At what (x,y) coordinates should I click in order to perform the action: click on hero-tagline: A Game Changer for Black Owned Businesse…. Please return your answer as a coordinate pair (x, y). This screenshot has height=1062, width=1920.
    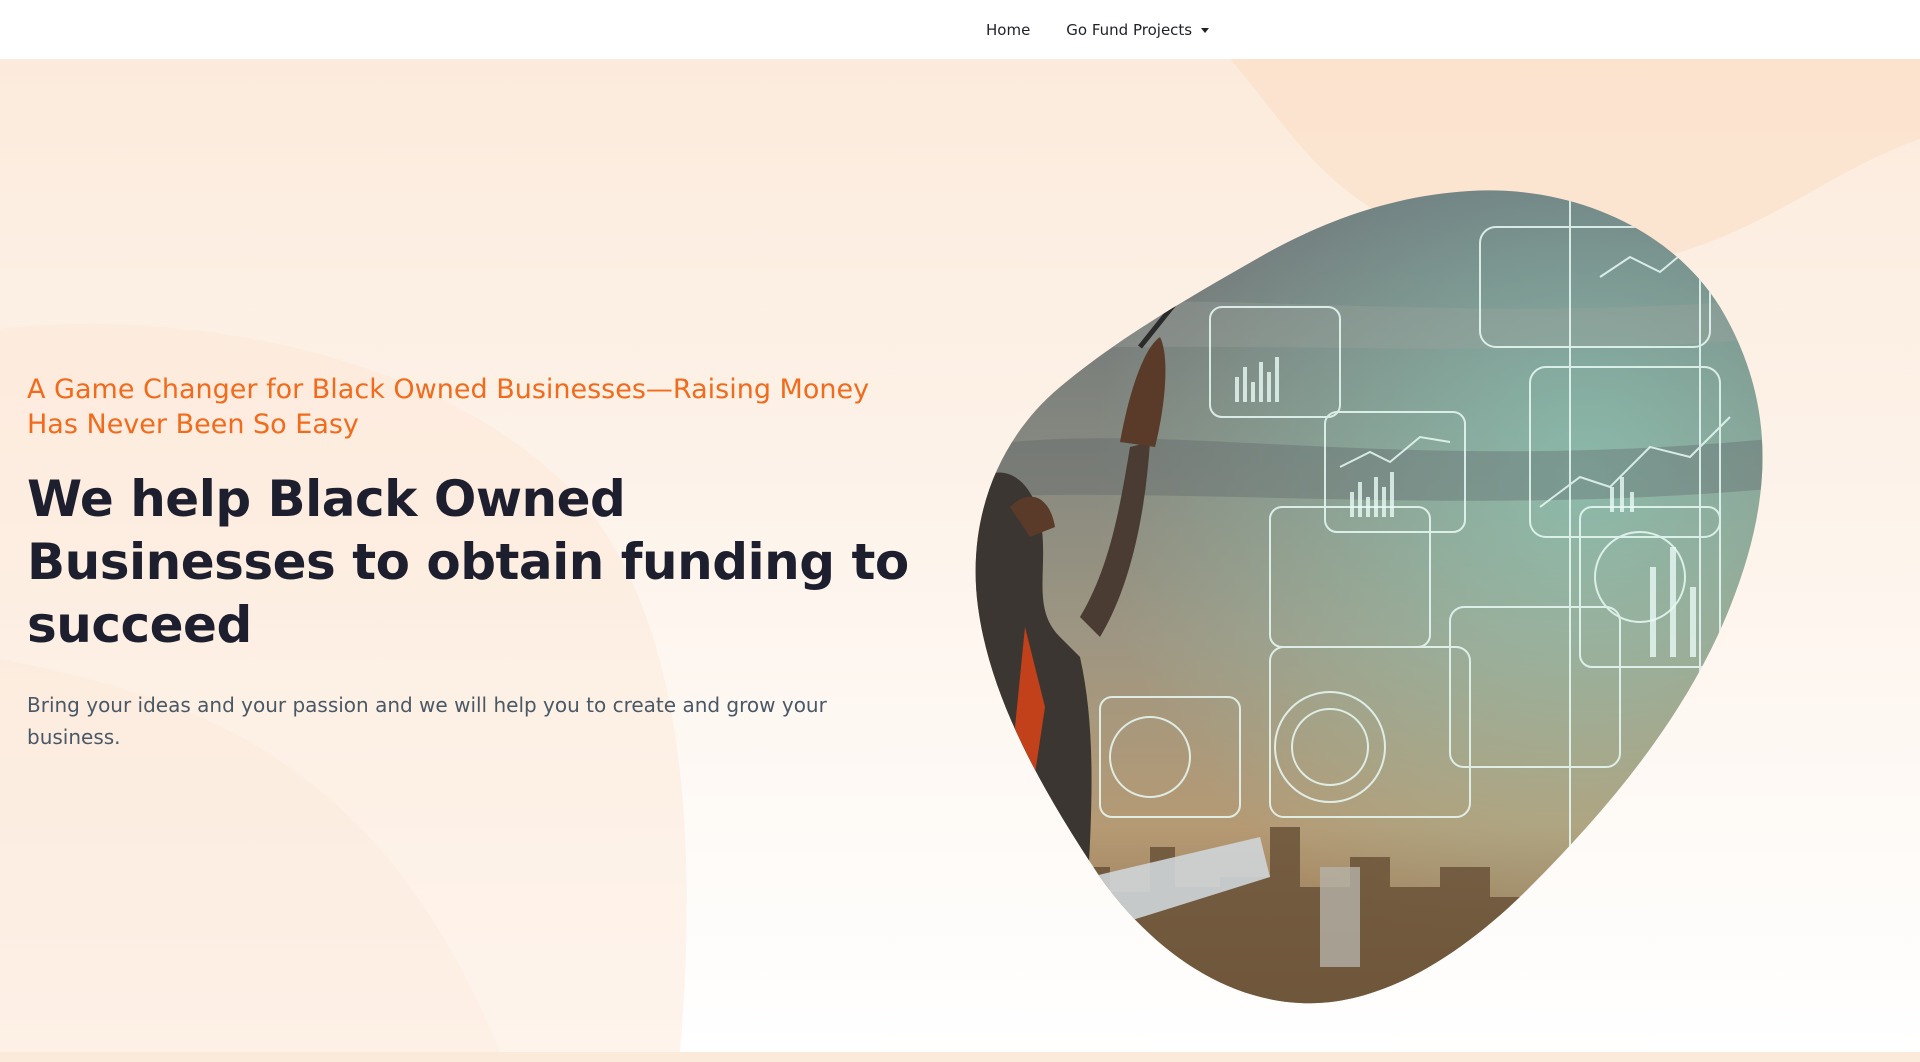
    Looking at the image, I should click on (448, 407).